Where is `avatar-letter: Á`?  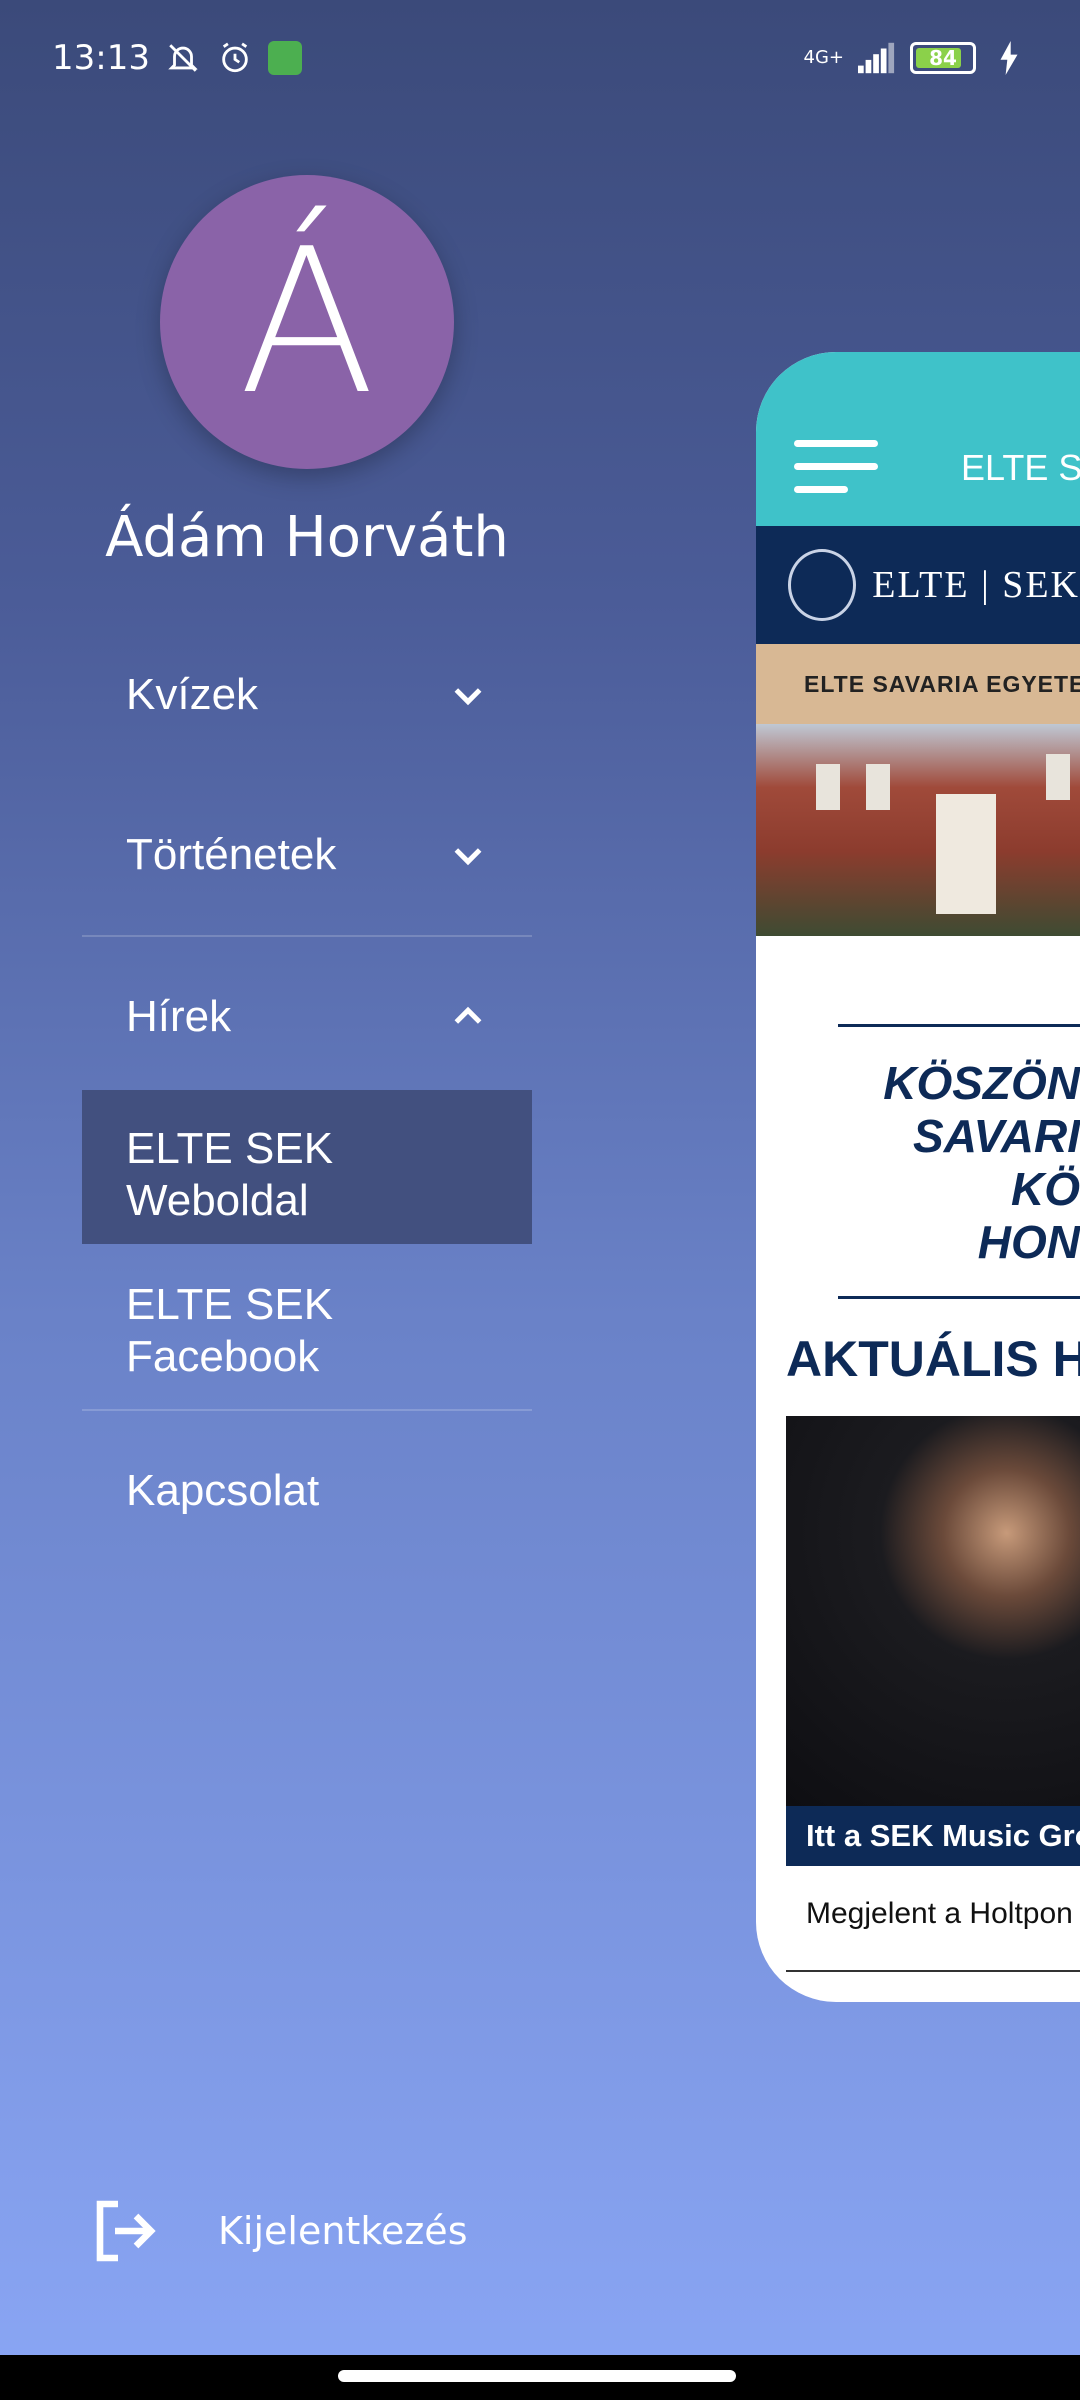
avatar-letter: Á is located at coordinates (307, 322).